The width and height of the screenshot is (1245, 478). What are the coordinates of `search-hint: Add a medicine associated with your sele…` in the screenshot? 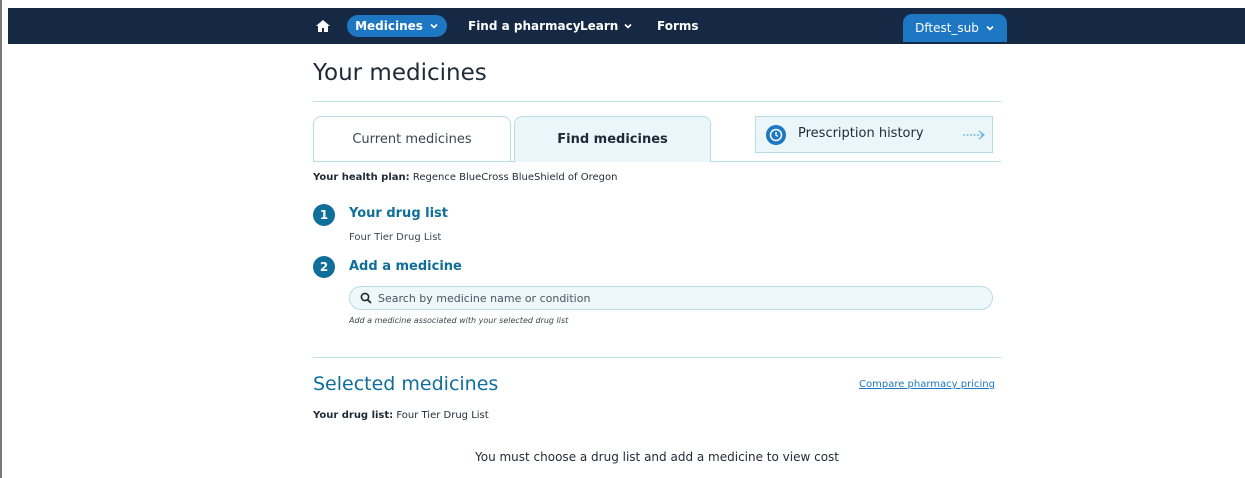 It's located at (459, 320).